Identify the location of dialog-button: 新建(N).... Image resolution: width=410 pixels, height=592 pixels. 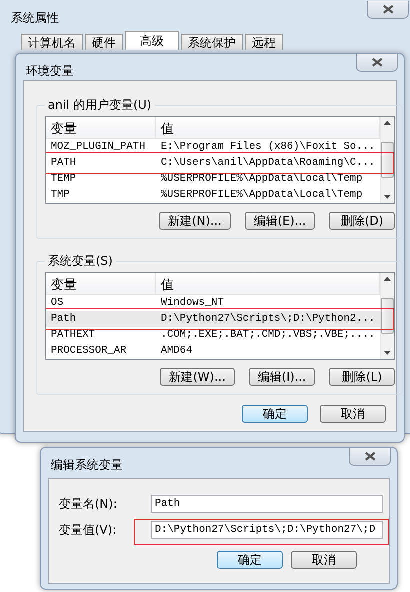
(195, 221).